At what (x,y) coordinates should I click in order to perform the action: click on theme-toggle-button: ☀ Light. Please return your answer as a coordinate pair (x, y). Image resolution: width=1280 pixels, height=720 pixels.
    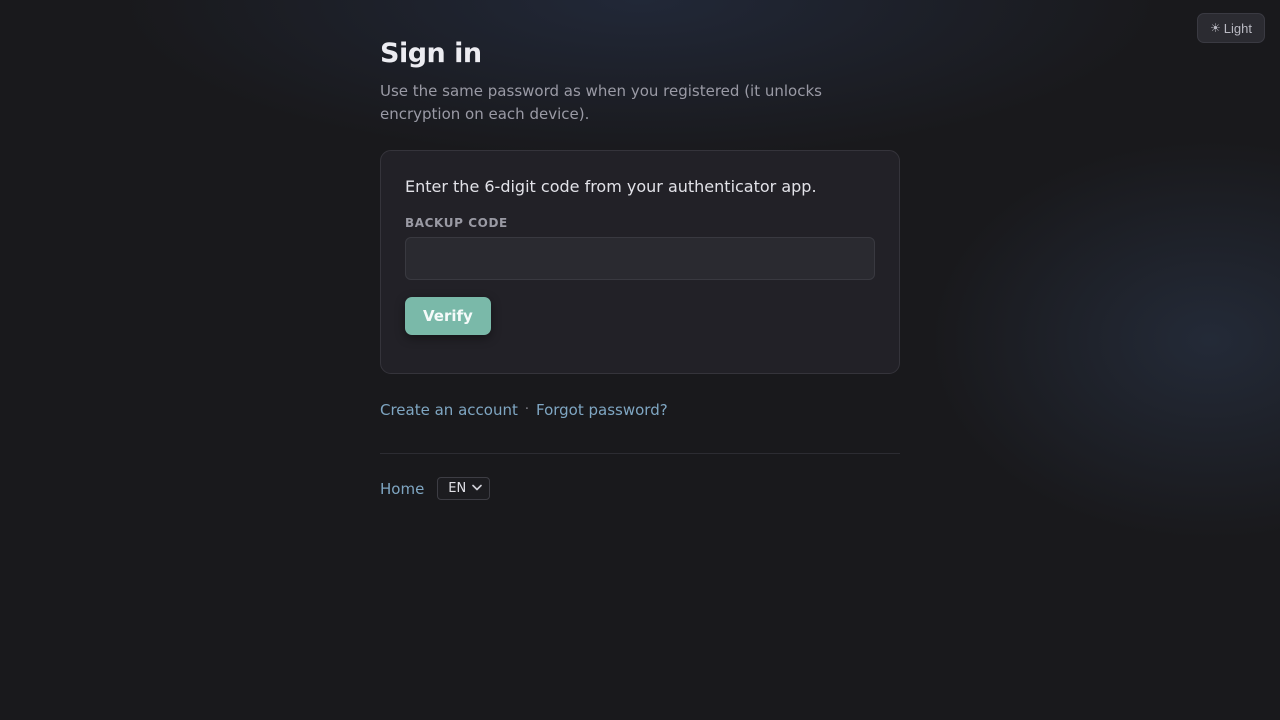
    Looking at the image, I should click on (1231, 28).